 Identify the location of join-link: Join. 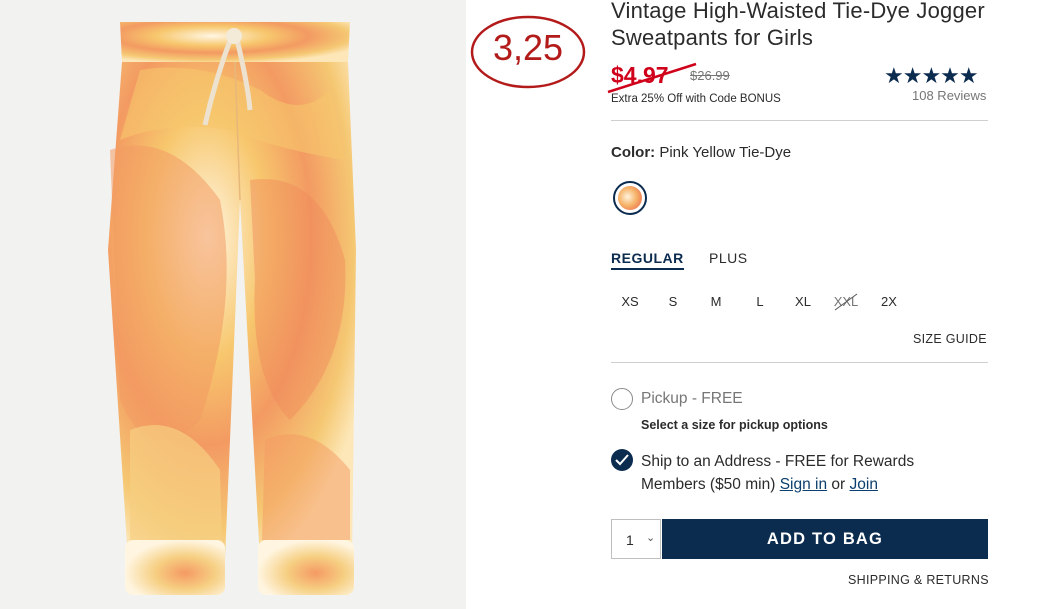
(864, 484).